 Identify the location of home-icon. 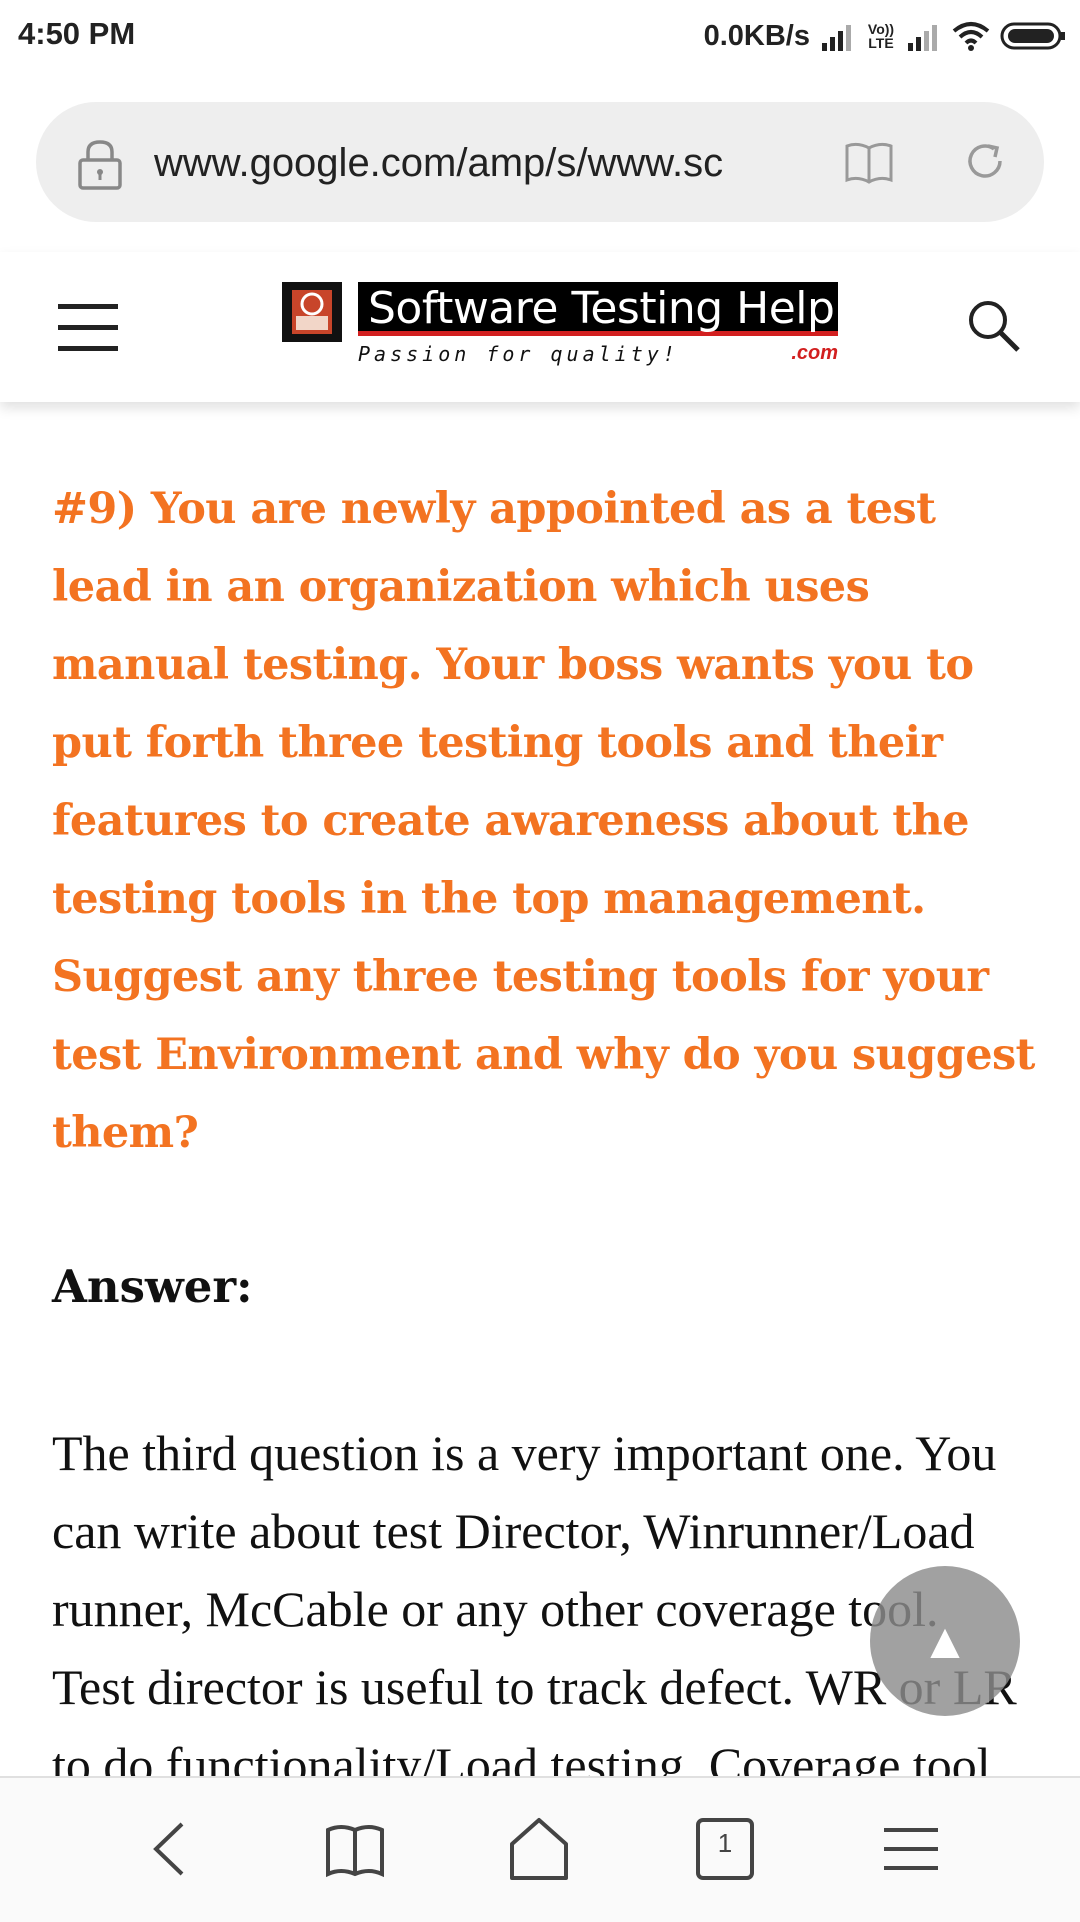
(539, 1849).